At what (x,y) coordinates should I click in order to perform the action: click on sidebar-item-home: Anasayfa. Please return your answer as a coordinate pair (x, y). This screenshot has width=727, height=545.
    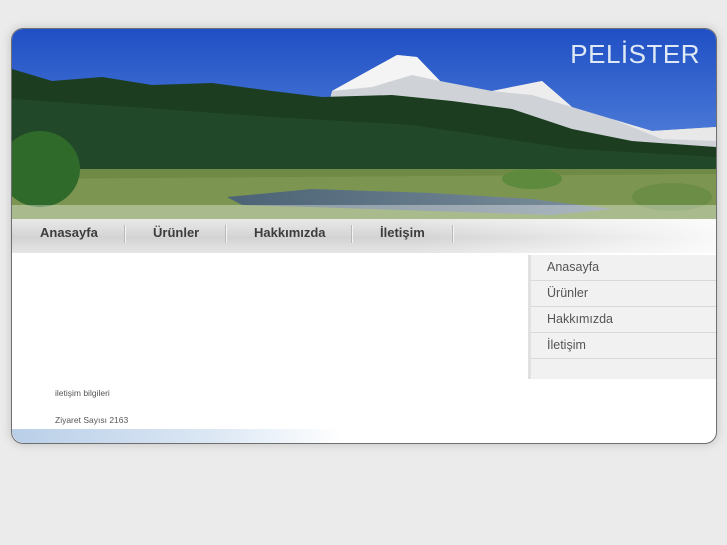
    Looking at the image, I should click on (623, 268).